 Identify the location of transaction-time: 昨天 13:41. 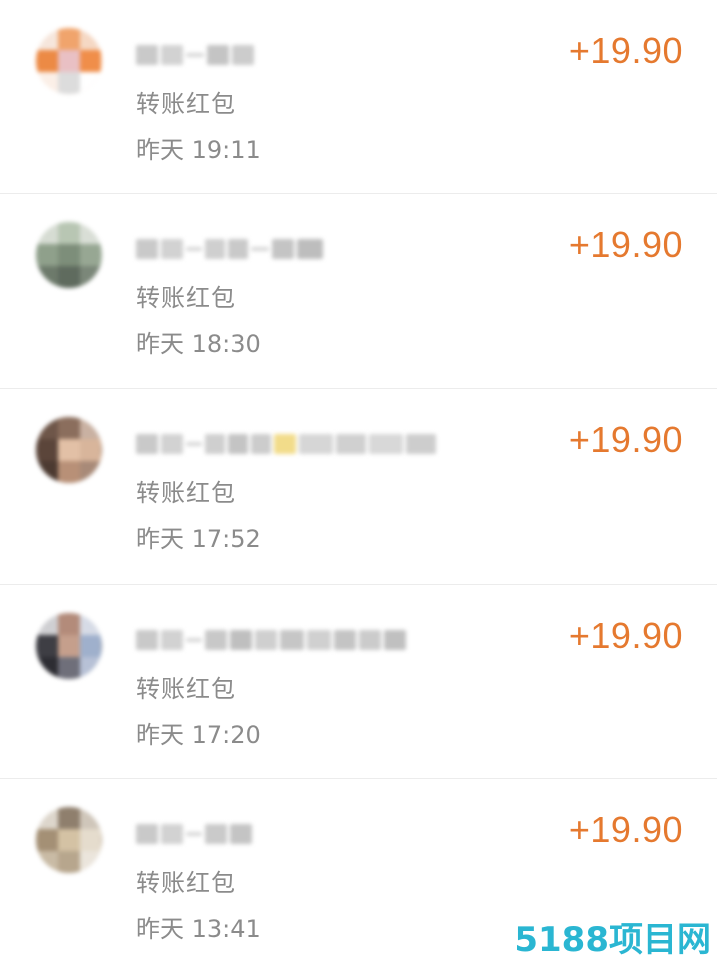
(198, 929).